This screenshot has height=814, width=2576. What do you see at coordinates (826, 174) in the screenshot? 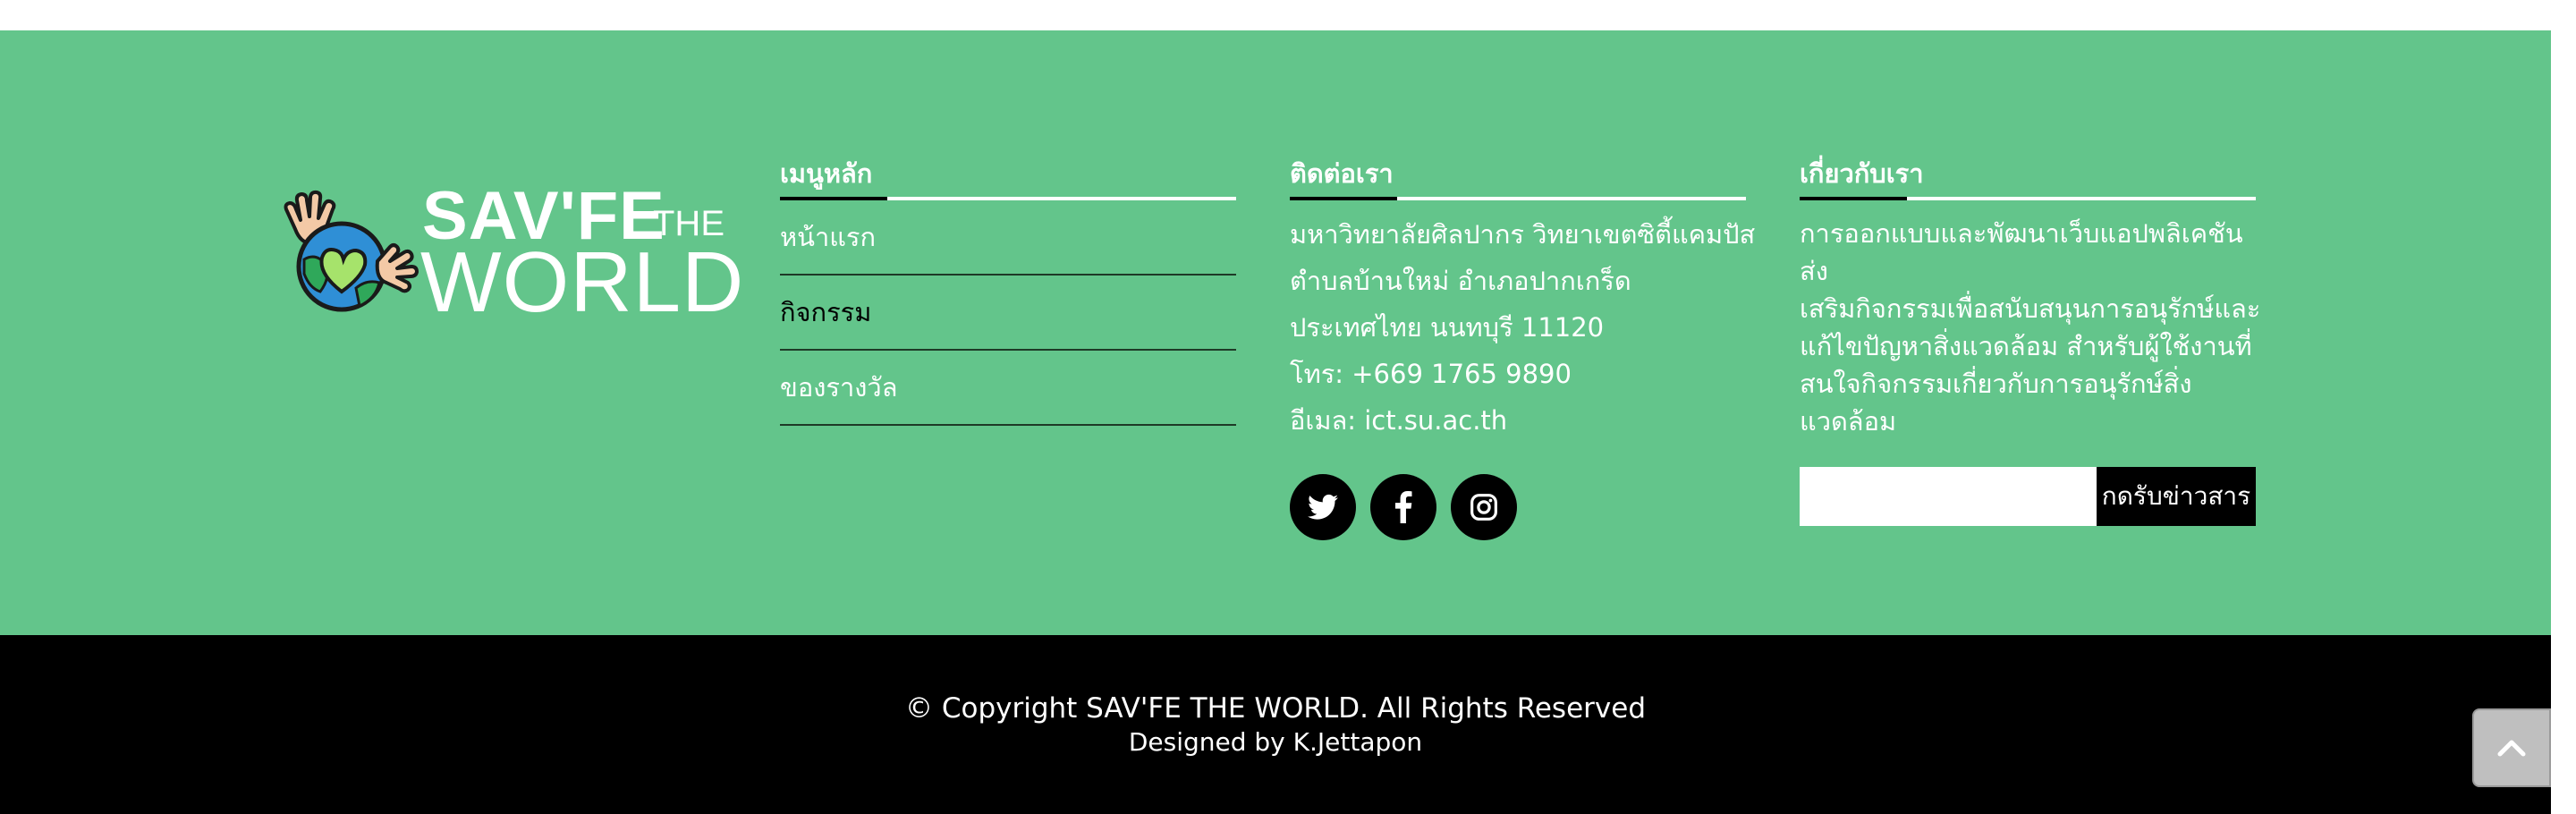
I see `menu-heading: เมนูหลัก` at bounding box center [826, 174].